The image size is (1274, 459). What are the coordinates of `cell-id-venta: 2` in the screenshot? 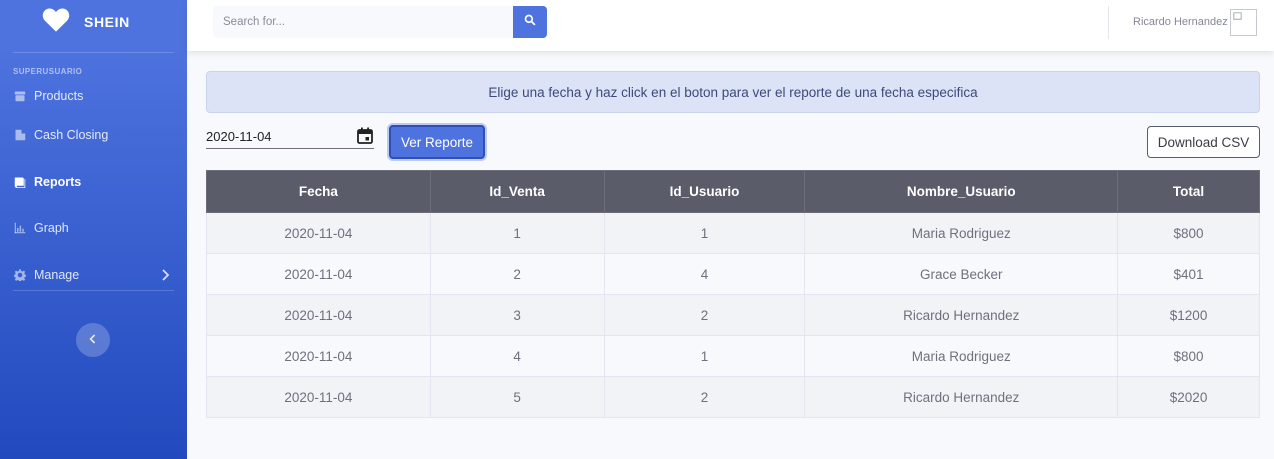 It's located at (517, 274).